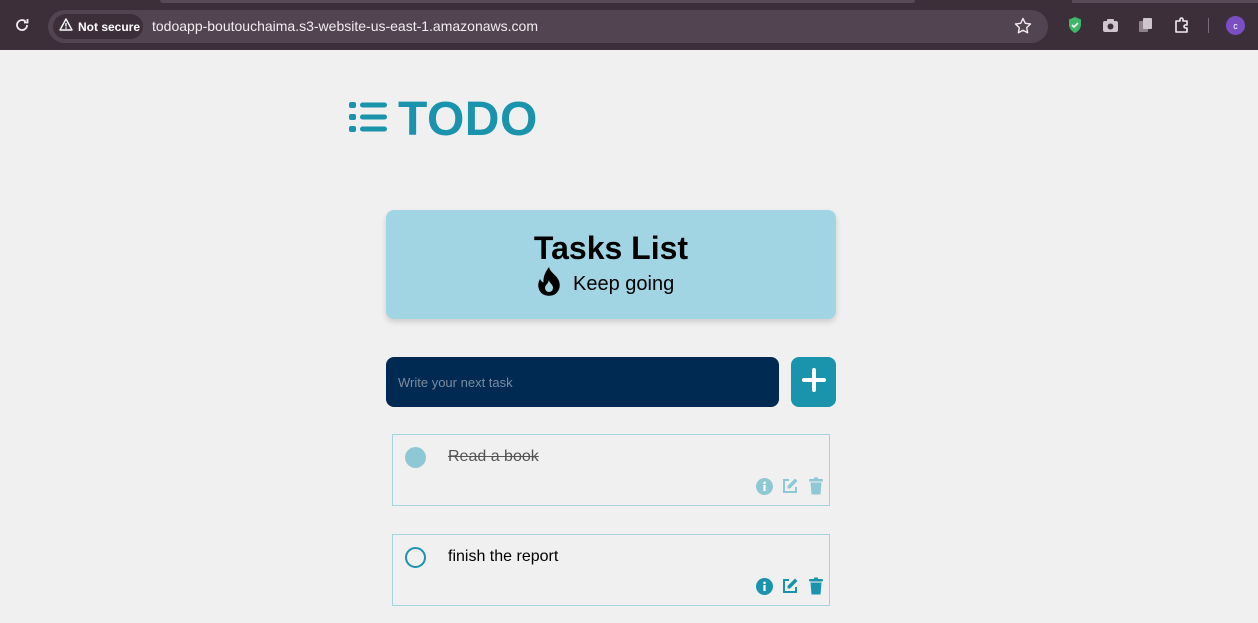 Image resolution: width=1258 pixels, height=623 pixels. I want to click on page-title: Tasks List, so click(611, 248).